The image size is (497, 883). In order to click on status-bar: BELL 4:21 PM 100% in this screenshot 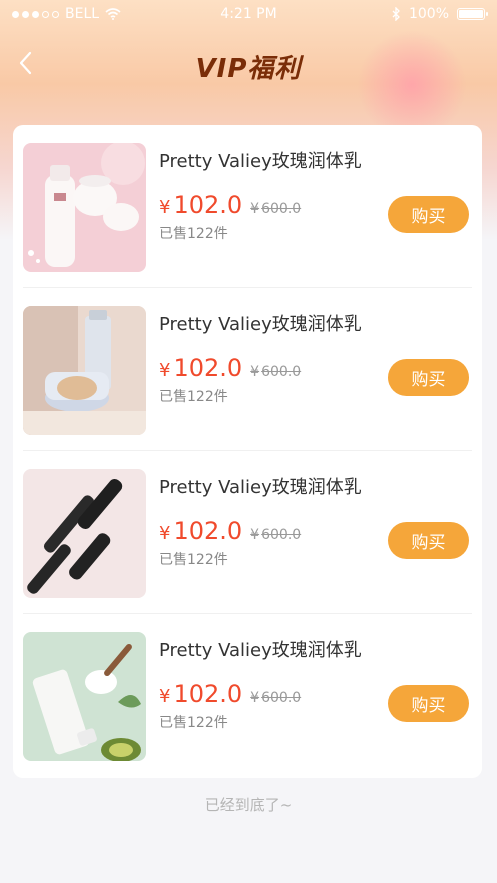, I will do `click(248, 15)`.